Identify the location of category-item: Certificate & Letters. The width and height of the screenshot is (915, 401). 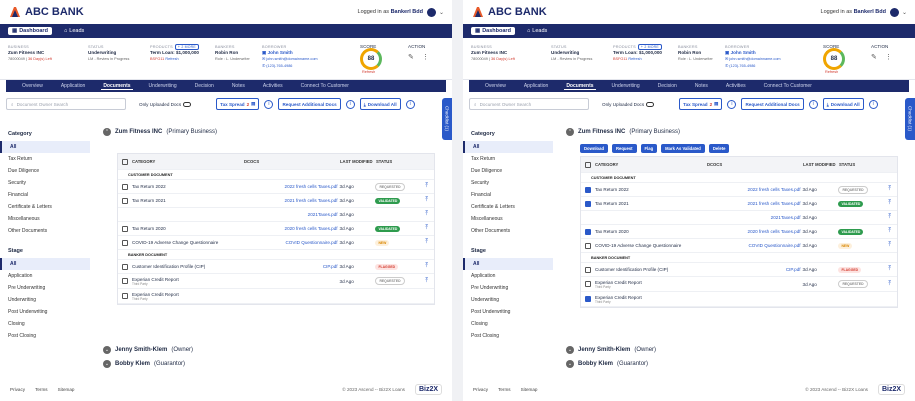
(508, 207).